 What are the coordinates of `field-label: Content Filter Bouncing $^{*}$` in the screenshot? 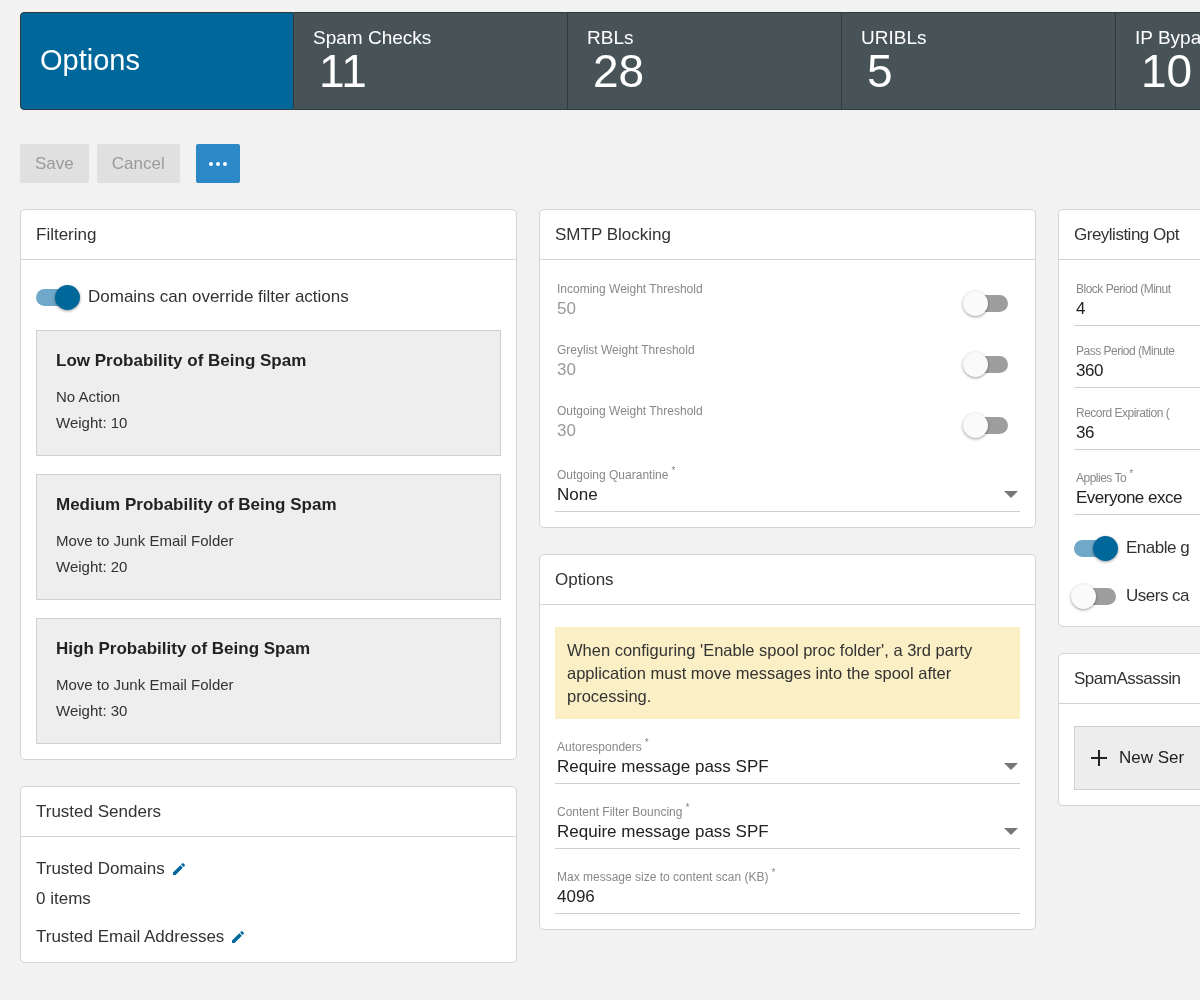 It's located at (624, 811).